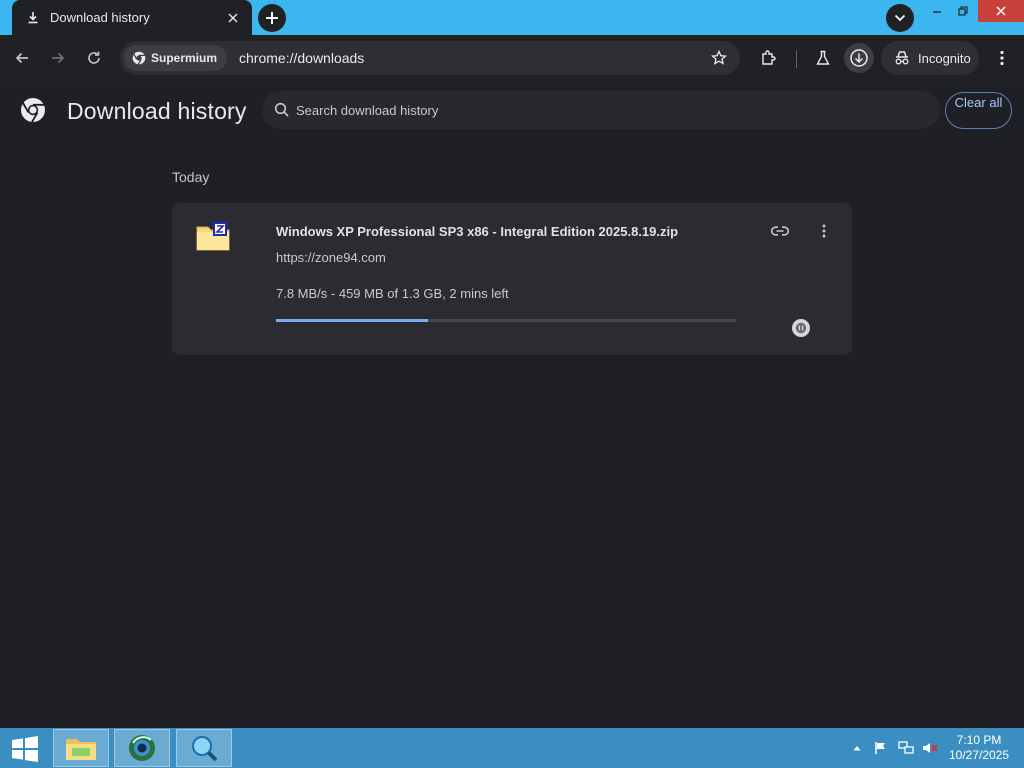 The width and height of the screenshot is (1024, 768). What do you see at coordinates (282, 110) in the screenshot?
I see `search-icon` at bounding box center [282, 110].